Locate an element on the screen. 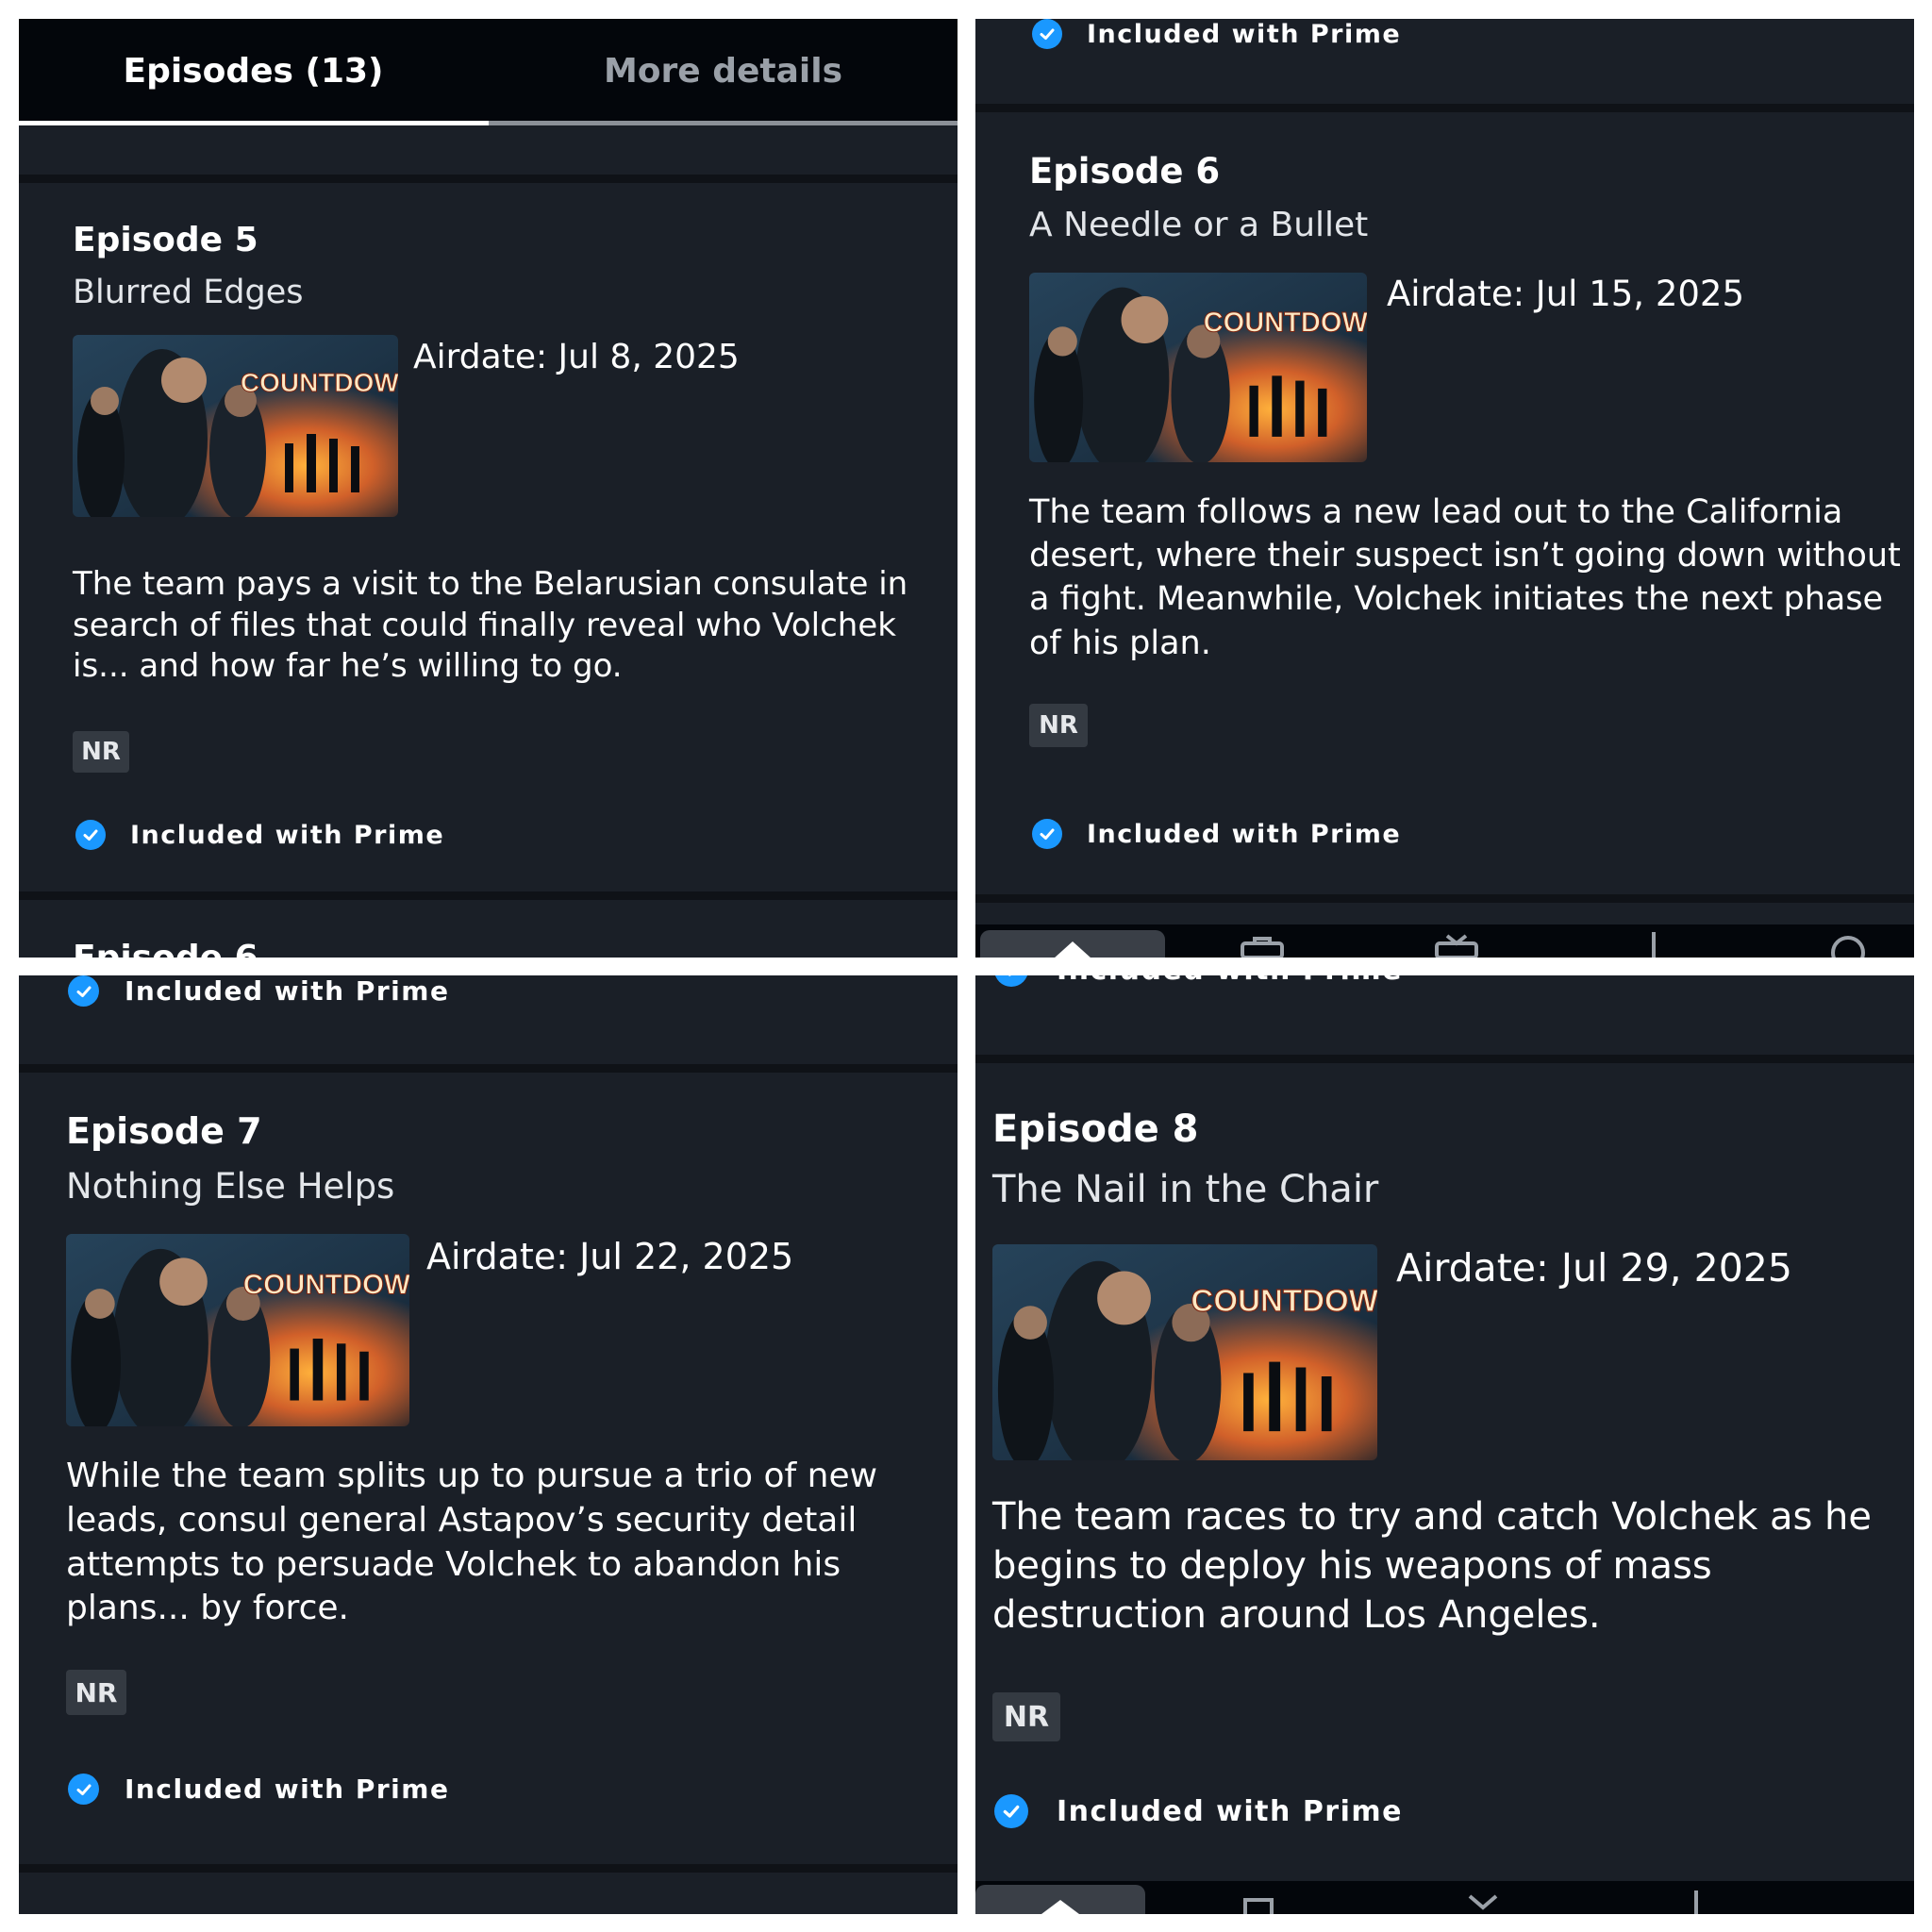 This screenshot has width=1932, height=1932. tab-more-details: More details is located at coordinates (724, 71).